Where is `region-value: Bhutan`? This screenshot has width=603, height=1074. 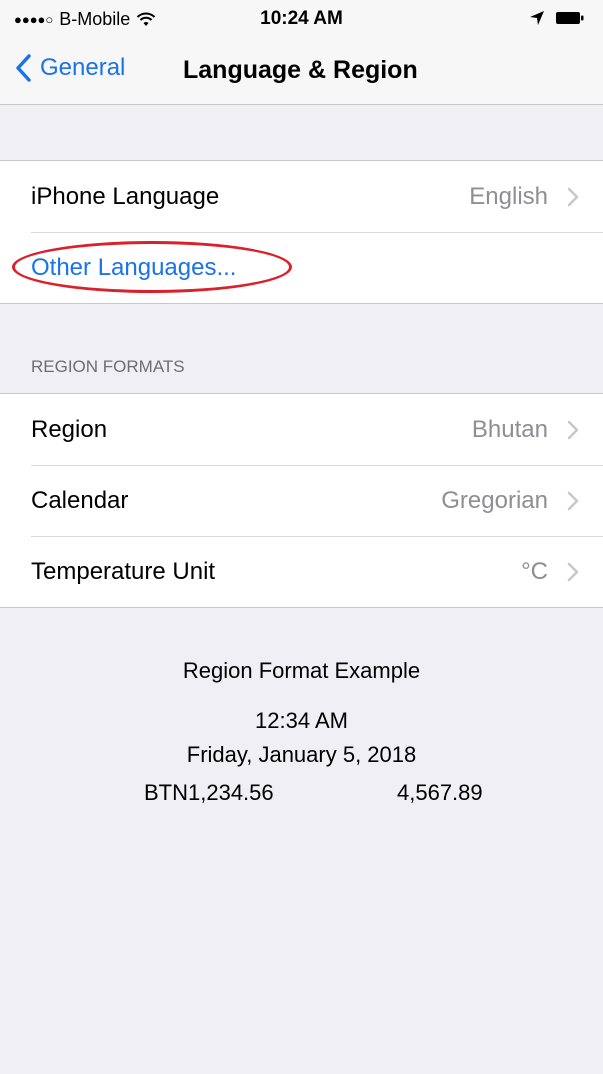 region-value: Bhutan is located at coordinates (509, 429).